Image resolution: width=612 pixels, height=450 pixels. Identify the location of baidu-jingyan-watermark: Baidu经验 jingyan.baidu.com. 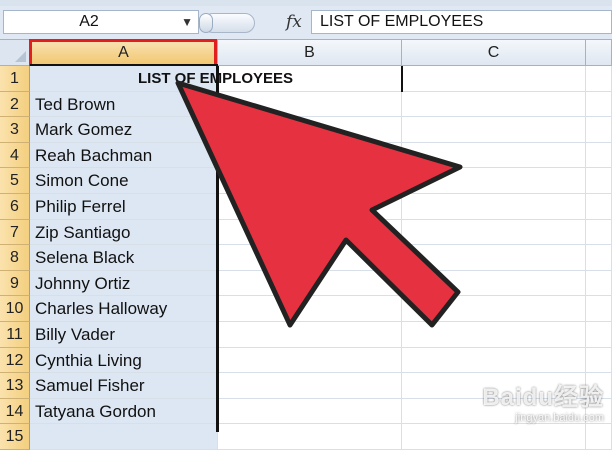
(543, 400).